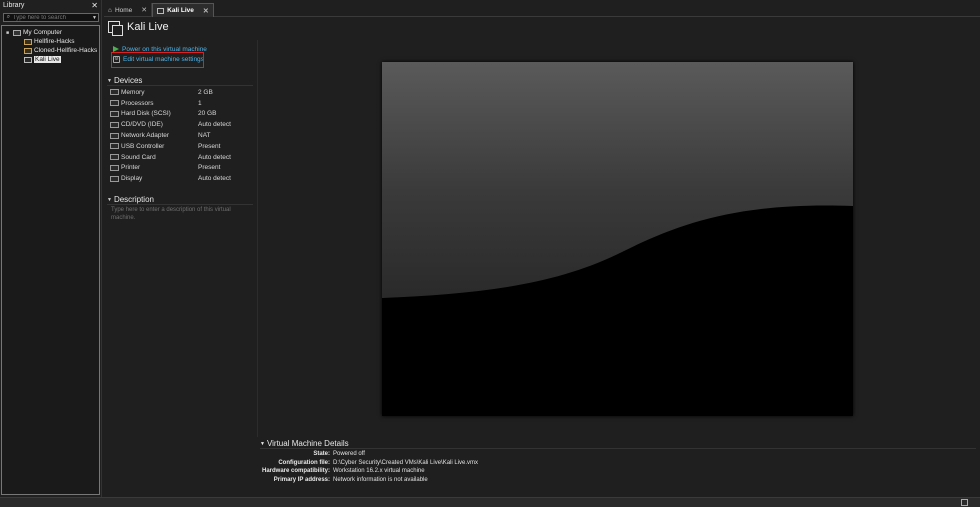 The width and height of the screenshot is (980, 507). Describe the element at coordinates (94, 5) in the screenshot. I see `library-close-icon: ✕` at that location.